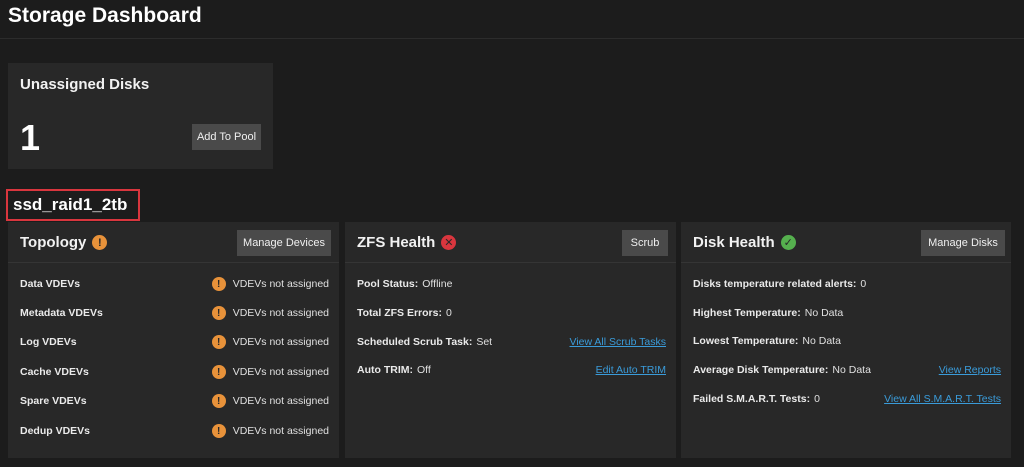  I want to click on topology-row-log: Log VDEVs ! VDEVs not assigned, so click(174, 342).